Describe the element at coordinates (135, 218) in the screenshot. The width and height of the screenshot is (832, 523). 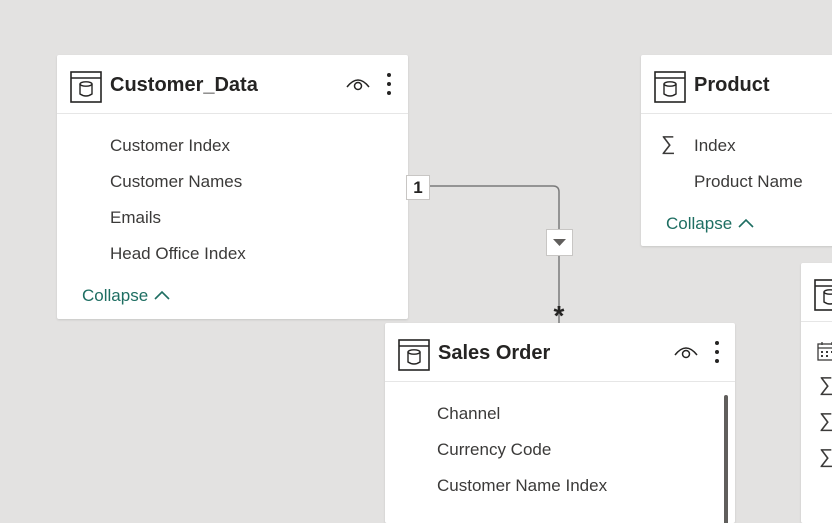
I see `field-emails: Emails` at that location.